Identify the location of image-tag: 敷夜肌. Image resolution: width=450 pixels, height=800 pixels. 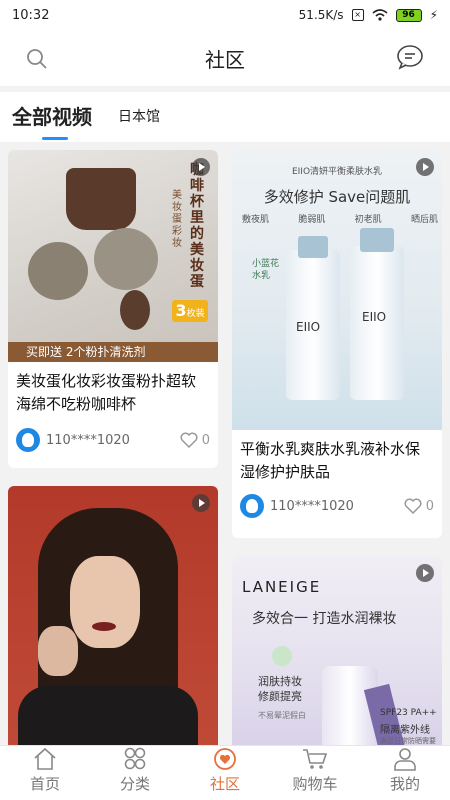
(256, 220).